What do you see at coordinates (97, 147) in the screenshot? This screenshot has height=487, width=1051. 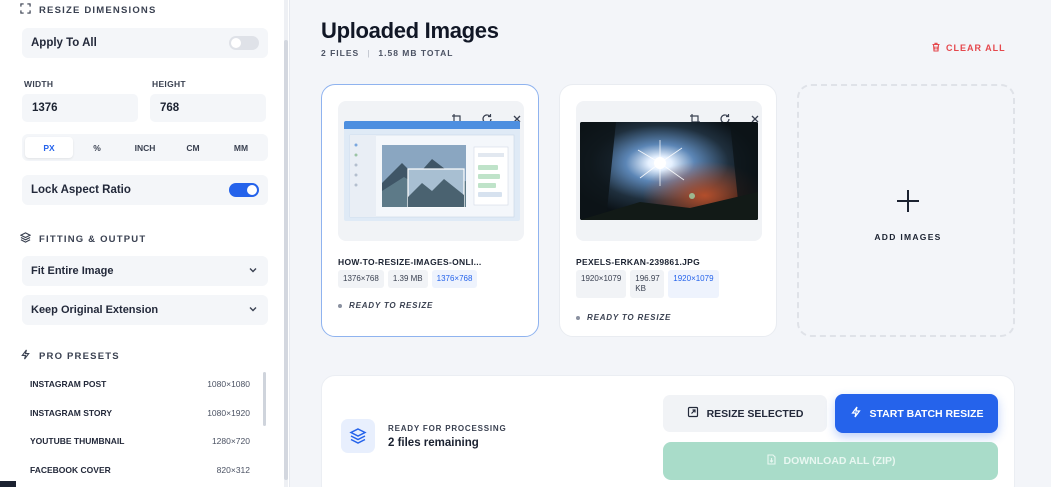 I see `unit-percent: %` at bounding box center [97, 147].